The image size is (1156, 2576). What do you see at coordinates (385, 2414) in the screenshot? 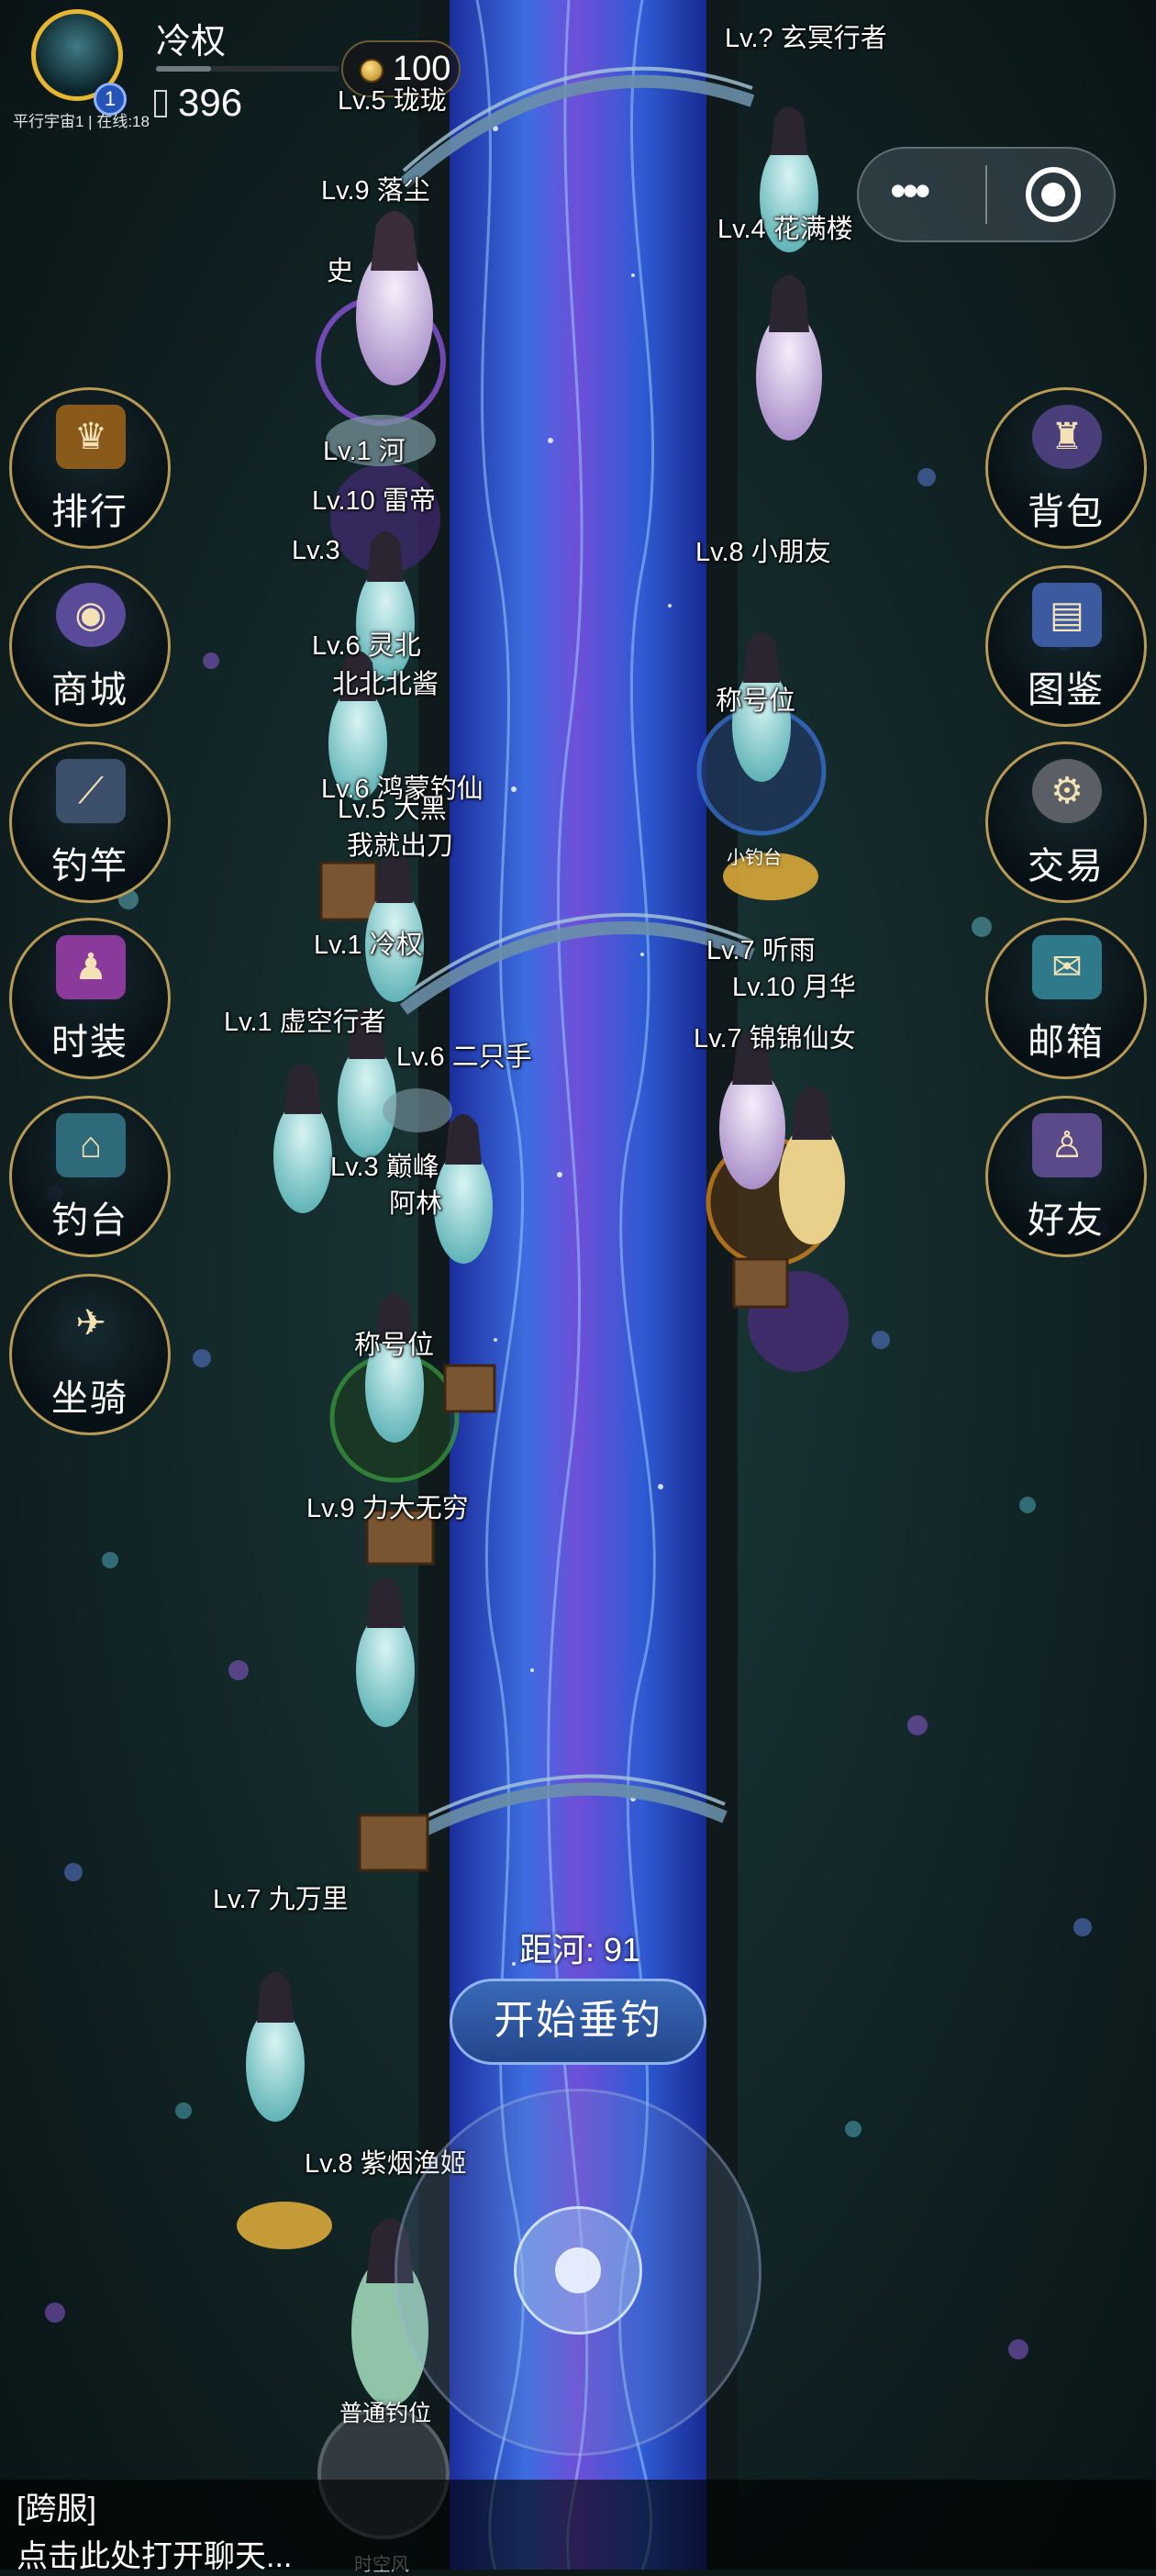
I see `spot-label-normal: 普通钓位` at bounding box center [385, 2414].